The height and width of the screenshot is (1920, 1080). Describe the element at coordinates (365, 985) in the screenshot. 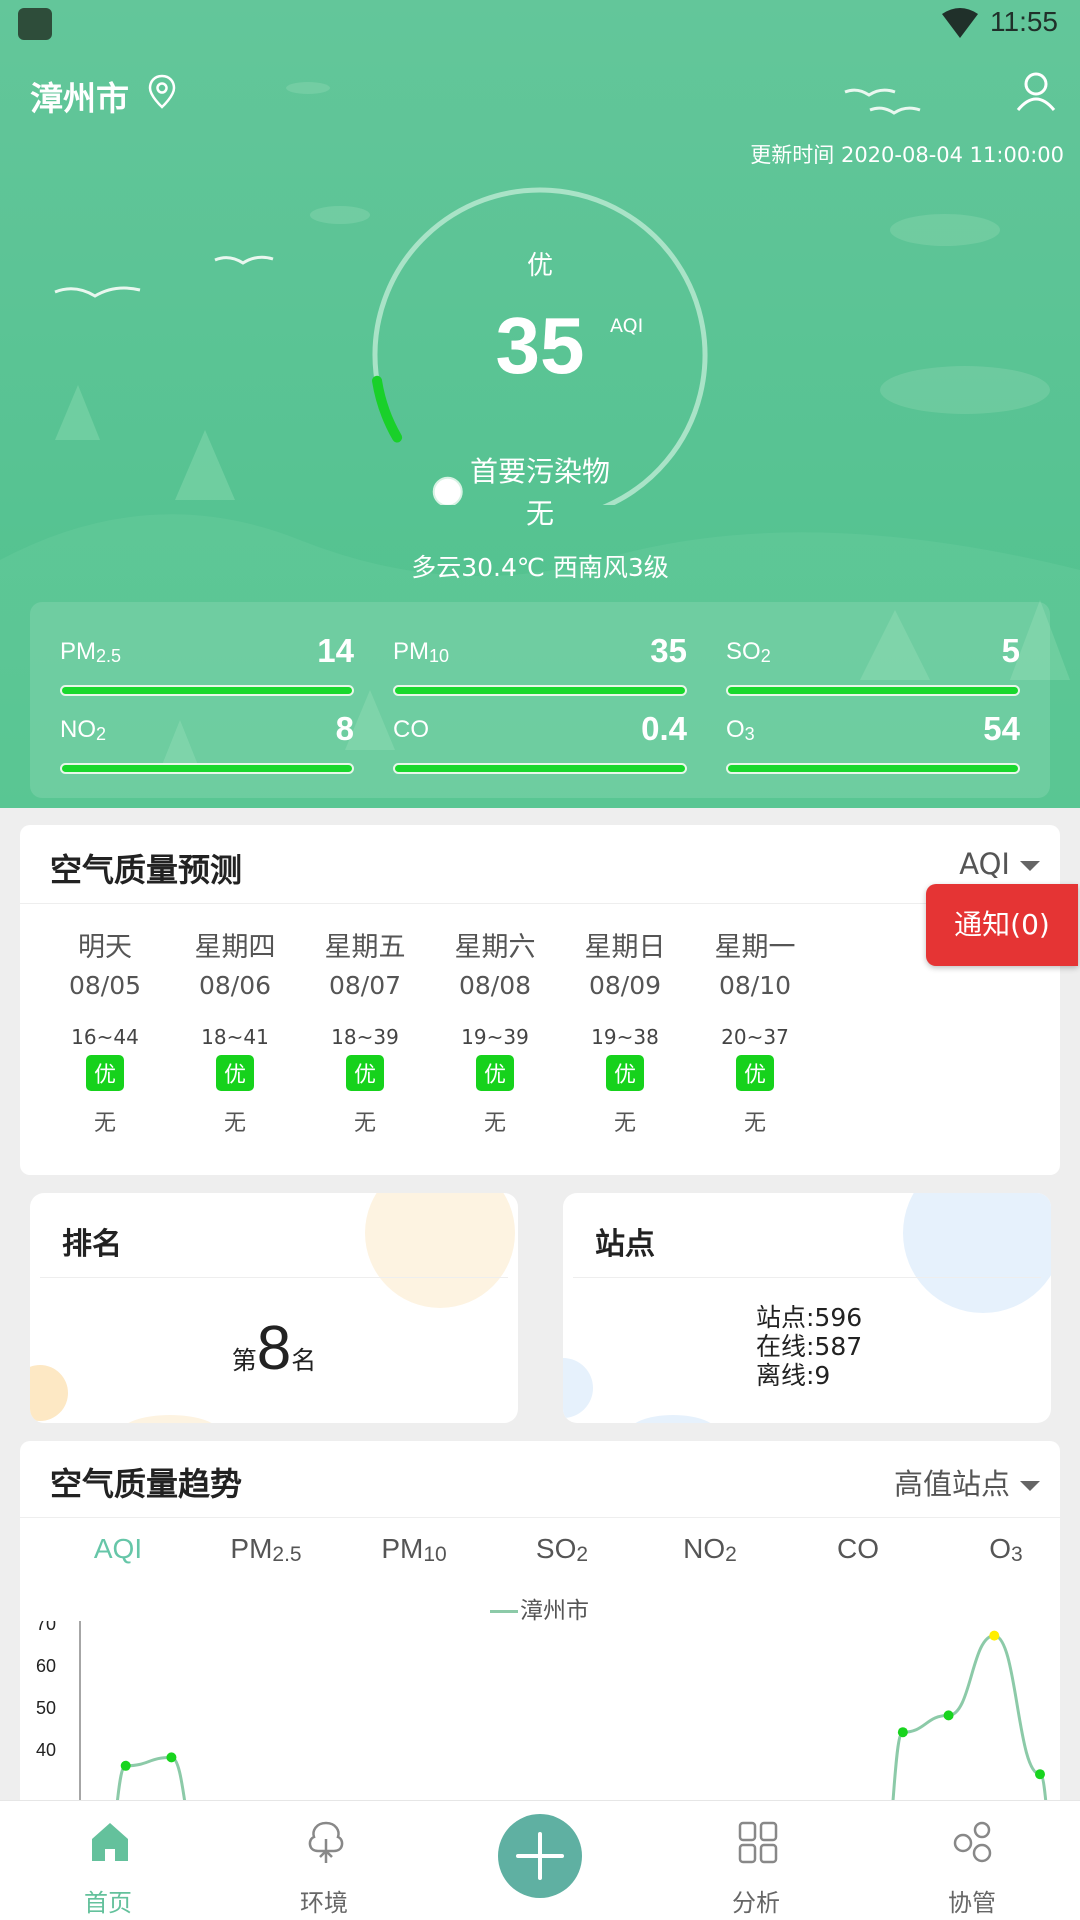

I see `forecast-date: 08/07` at that location.